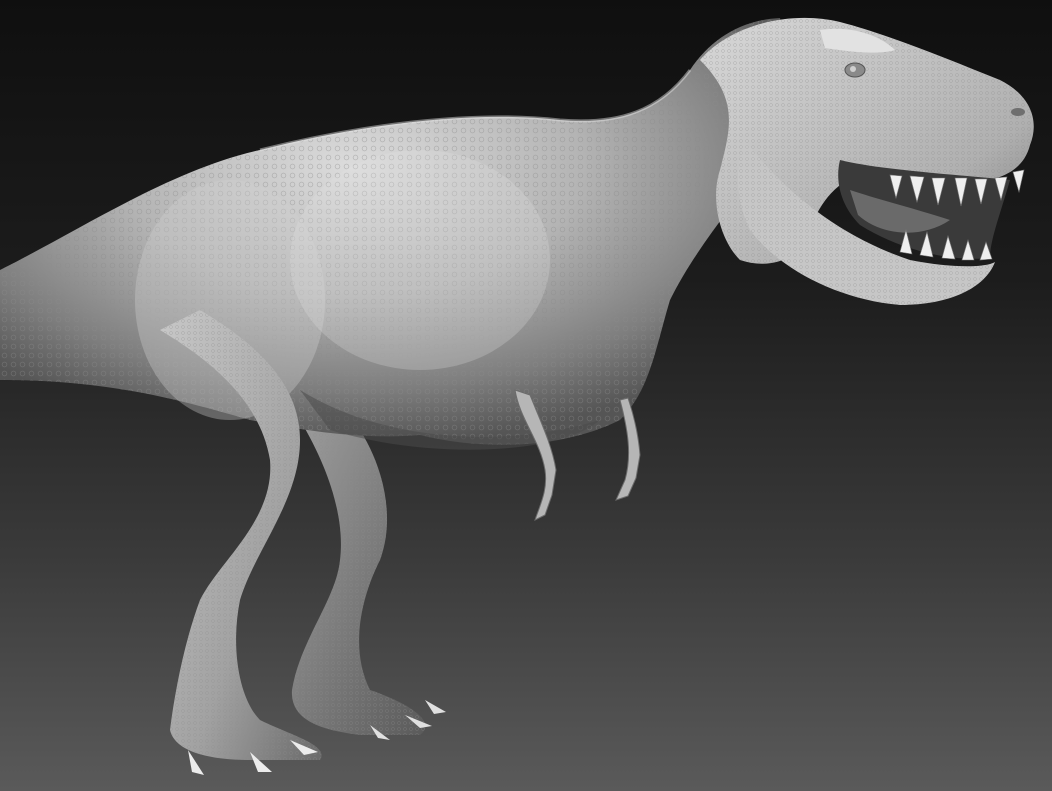 Image resolution: width=1052 pixels, height=791 pixels. I want to click on nostril, so click(1018, 112).